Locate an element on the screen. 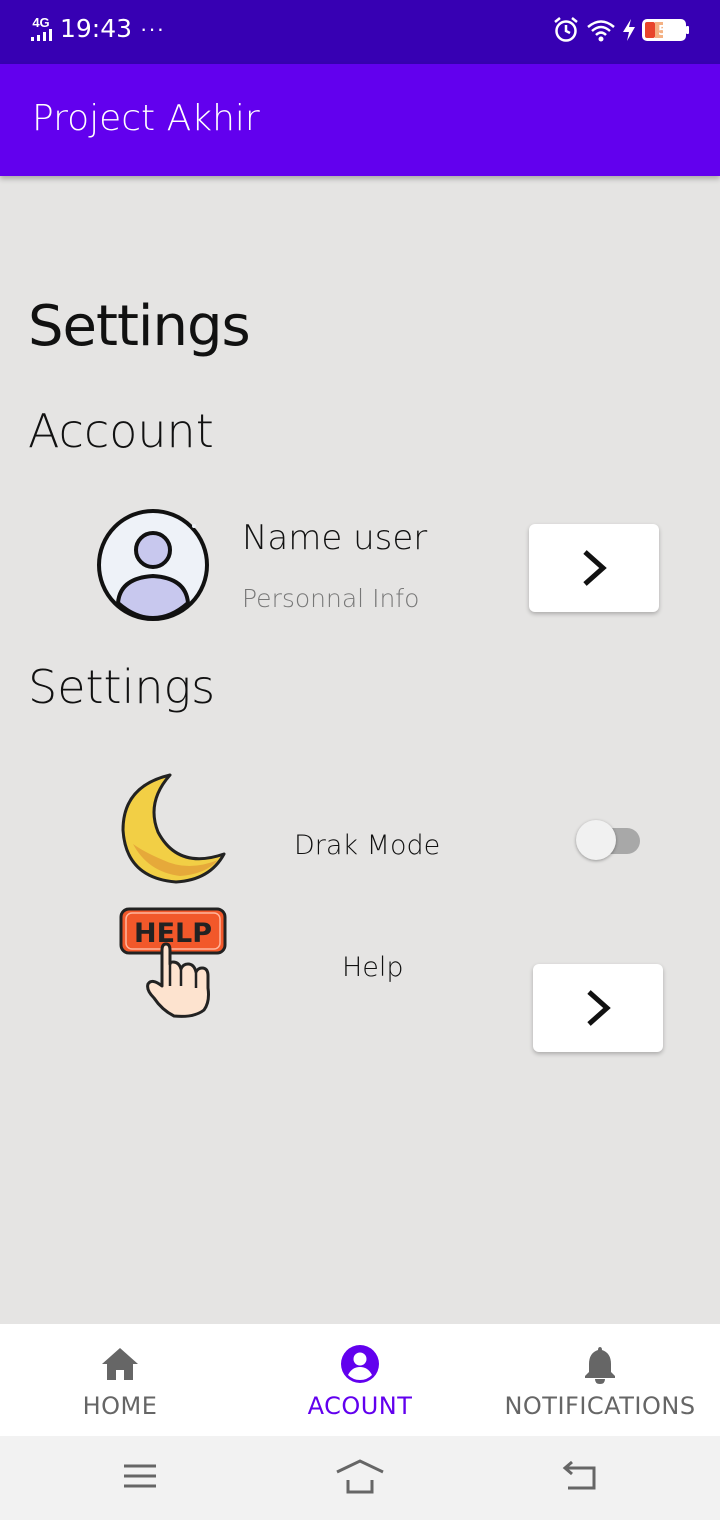  status-more: ··· is located at coordinates (153, 28).